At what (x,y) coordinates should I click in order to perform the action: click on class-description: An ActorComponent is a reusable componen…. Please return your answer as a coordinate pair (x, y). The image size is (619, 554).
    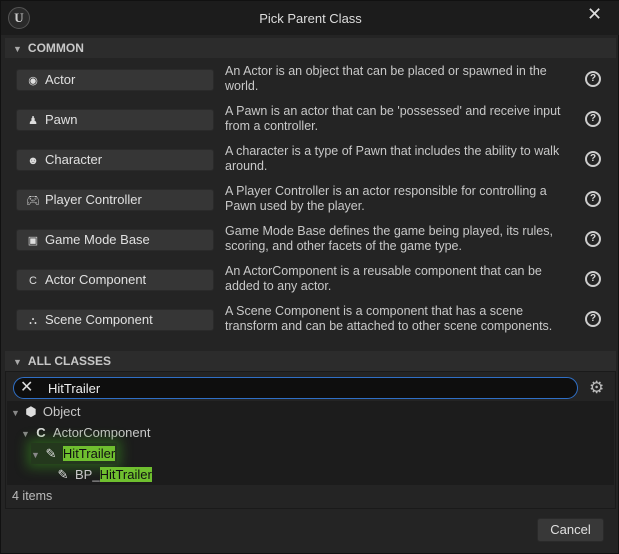
    Looking at the image, I should click on (383, 278).